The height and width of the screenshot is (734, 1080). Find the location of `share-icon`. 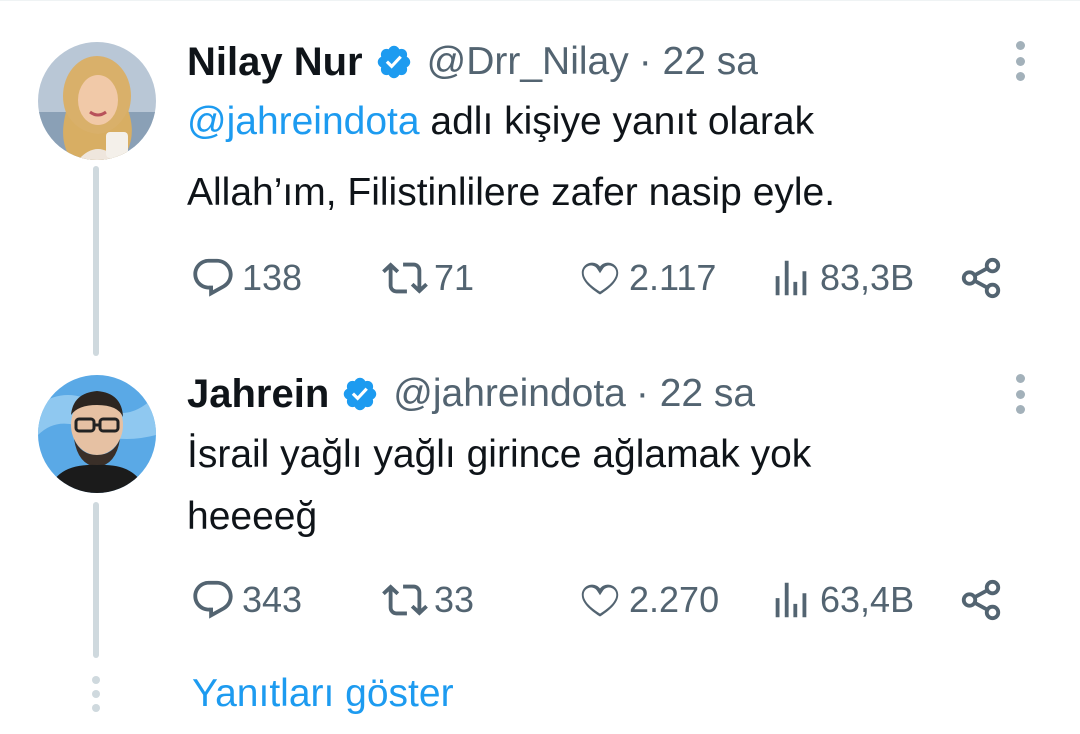

share-icon is located at coordinates (981, 600).